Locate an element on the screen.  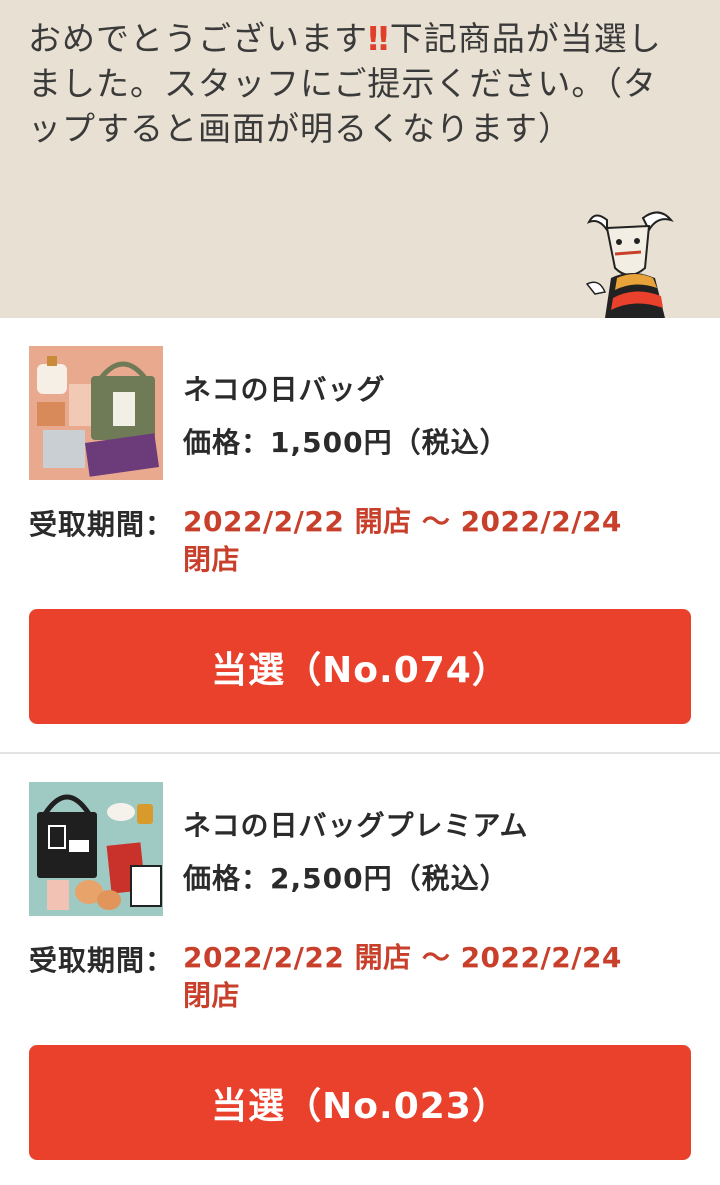
win-number-button: 当選（No.023） is located at coordinates (360, 1102).